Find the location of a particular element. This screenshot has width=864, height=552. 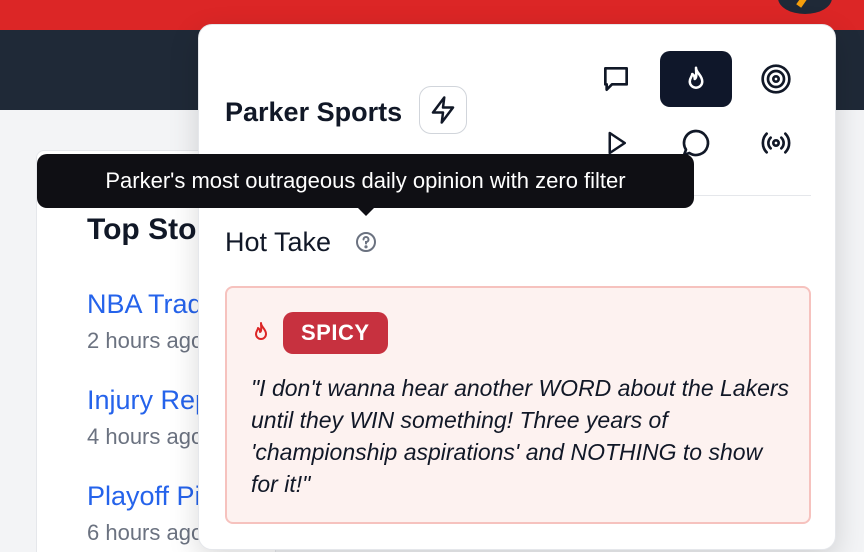

bolt-button is located at coordinates (443, 110).